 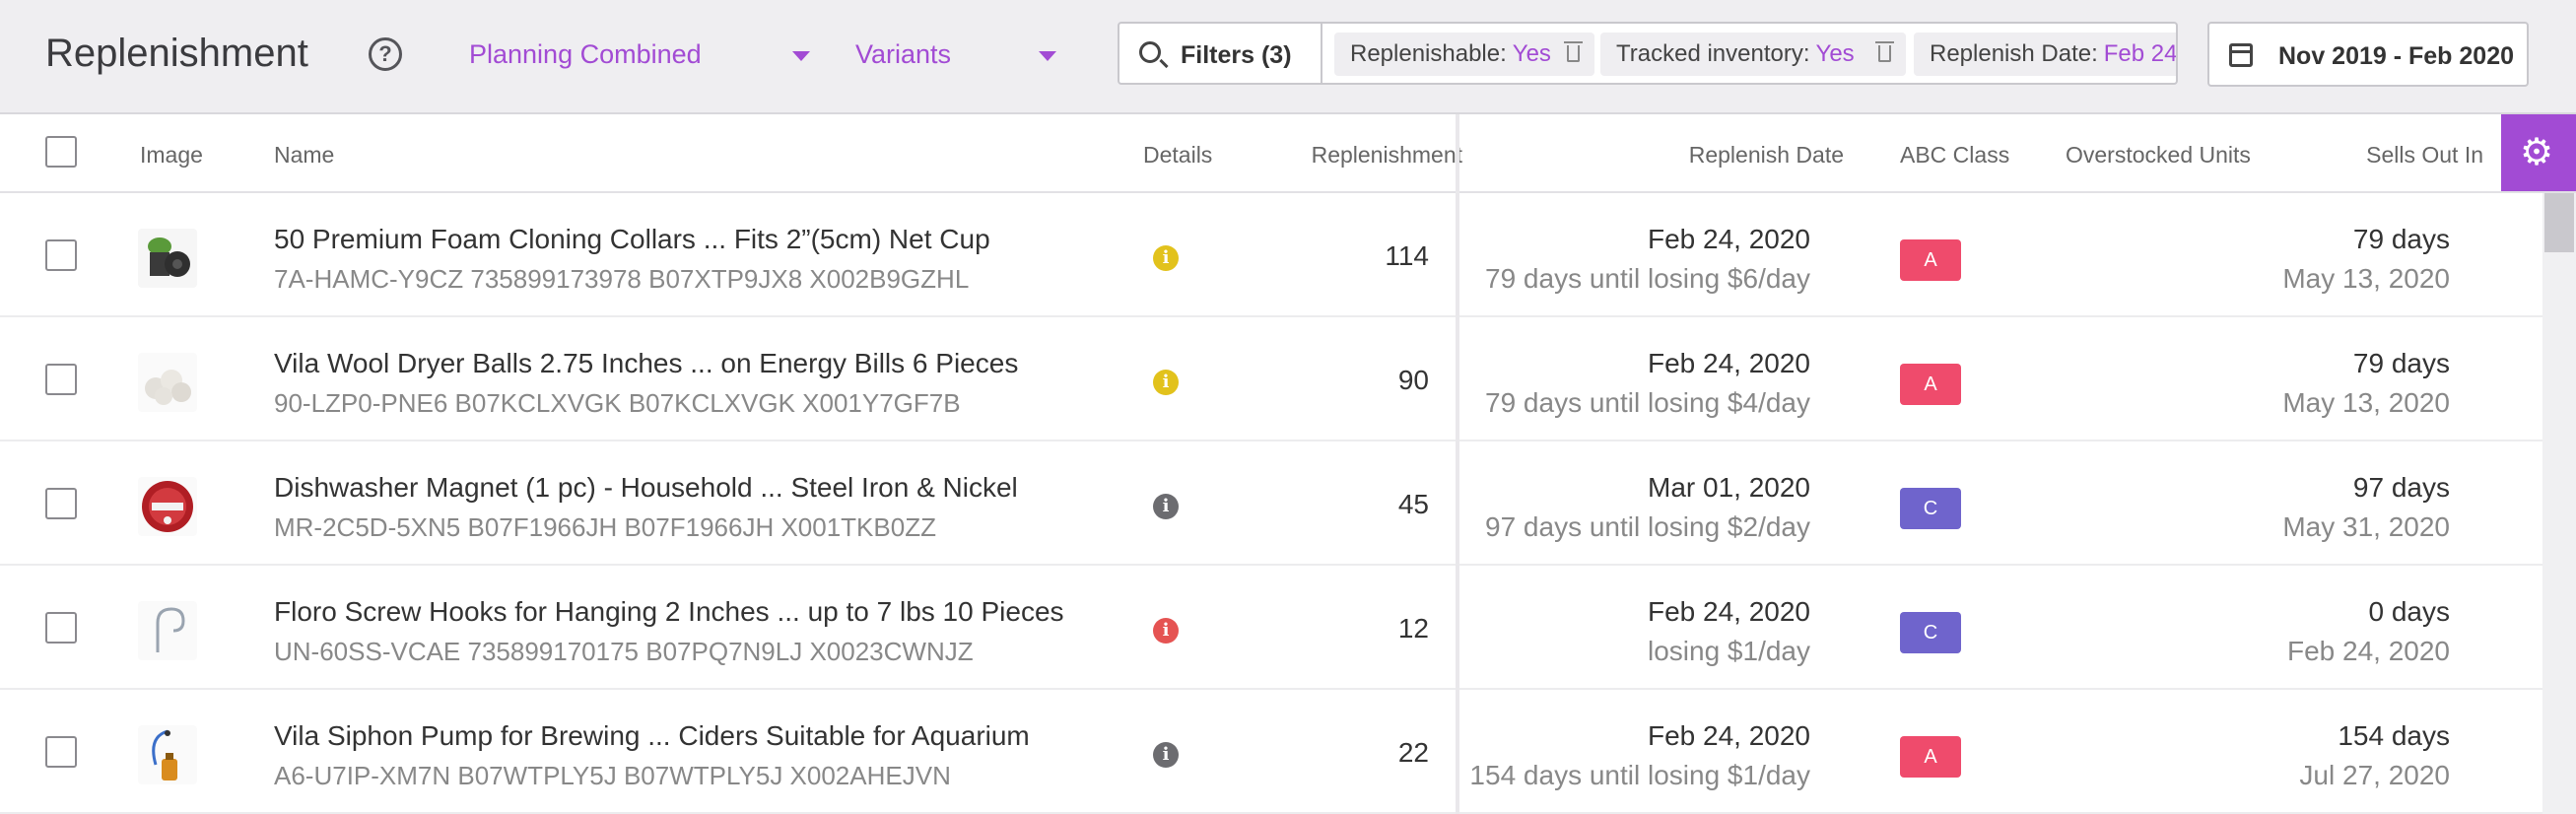 What do you see at coordinates (2158, 155) in the screenshot?
I see `column-overstocked-units: Overstocked Units` at bounding box center [2158, 155].